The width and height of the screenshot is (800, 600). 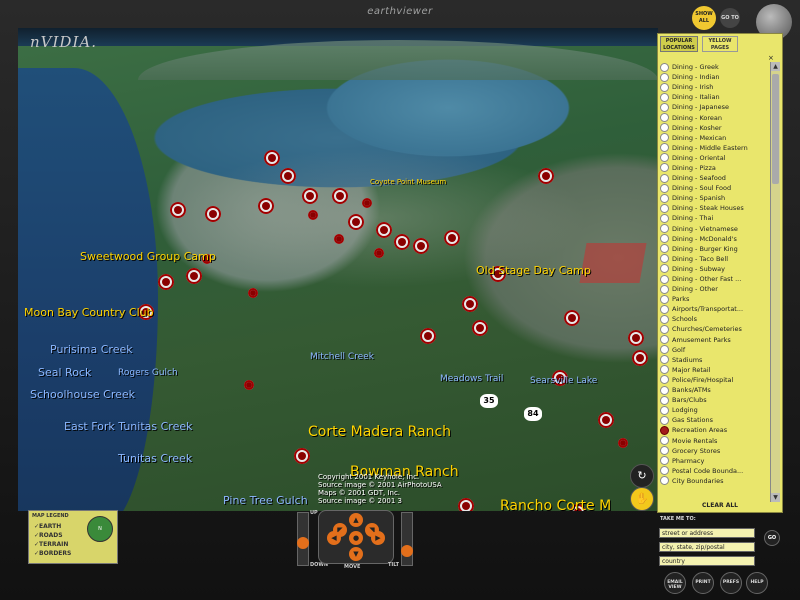 What do you see at coordinates (714, 329) in the screenshot?
I see `location-item: Churches/Cemeteries` at bounding box center [714, 329].